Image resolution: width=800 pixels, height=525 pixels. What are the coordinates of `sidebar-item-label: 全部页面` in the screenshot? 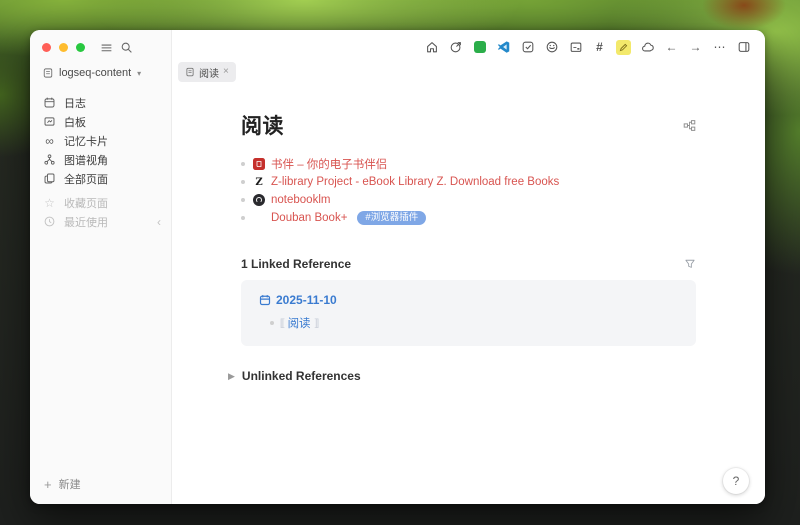 It's located at (86, 179).